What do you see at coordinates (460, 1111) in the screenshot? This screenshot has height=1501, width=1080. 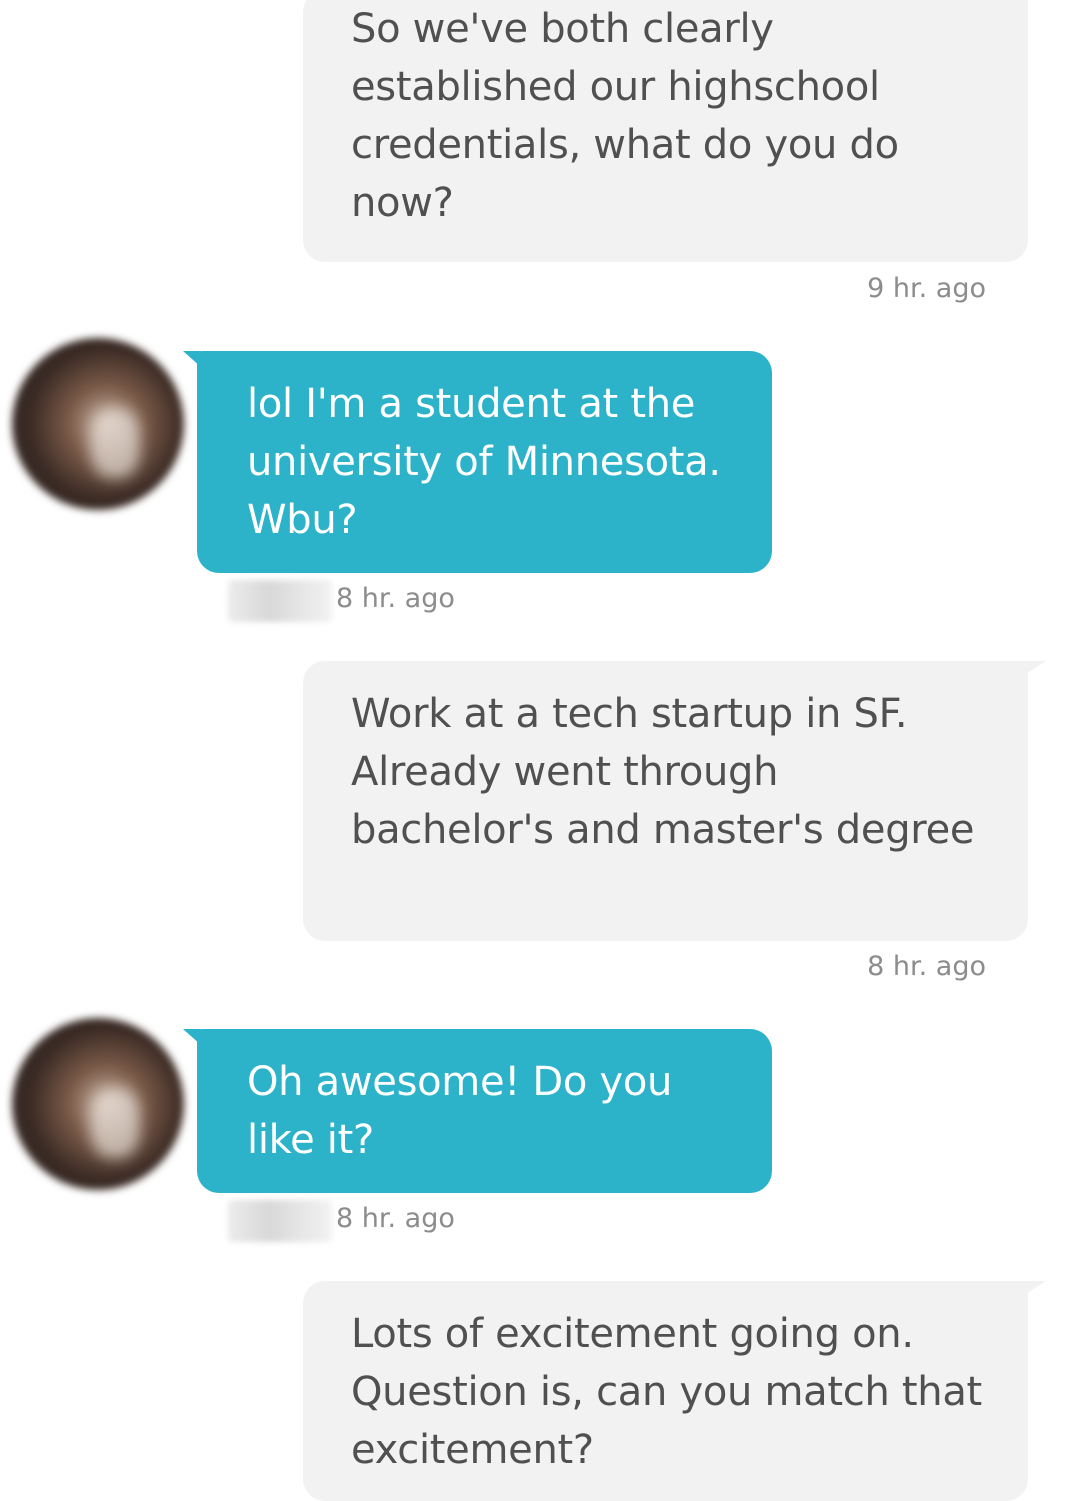 I see `message-text: Oh awesome! Do you like it?` at bounding box center [460, 1111].